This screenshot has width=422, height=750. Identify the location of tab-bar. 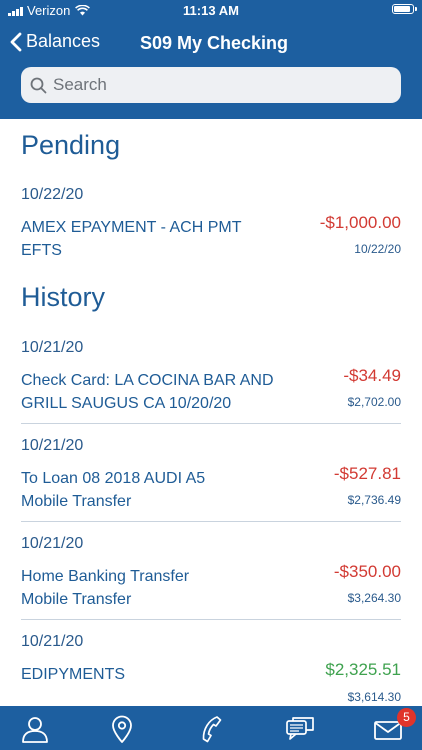
(211, 728).